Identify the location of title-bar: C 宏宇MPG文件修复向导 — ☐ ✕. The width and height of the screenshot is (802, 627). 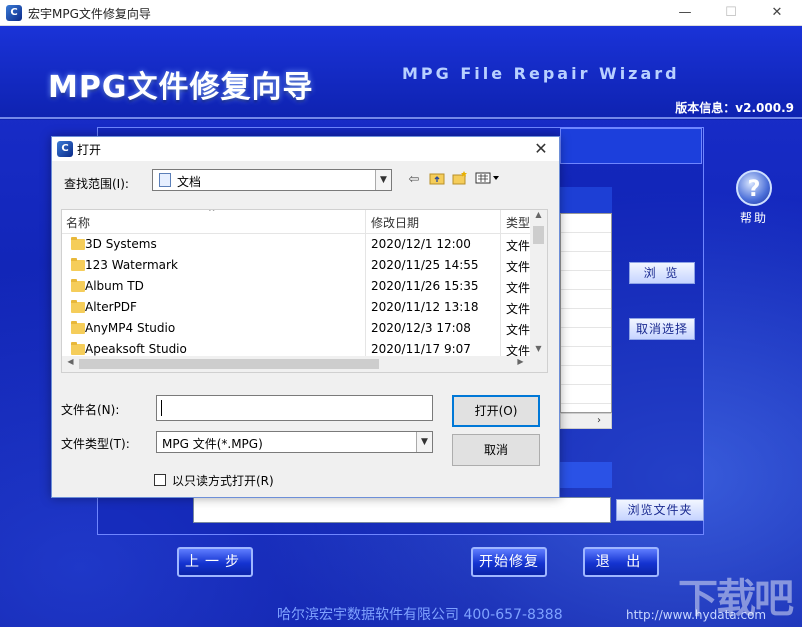
(401, 13).